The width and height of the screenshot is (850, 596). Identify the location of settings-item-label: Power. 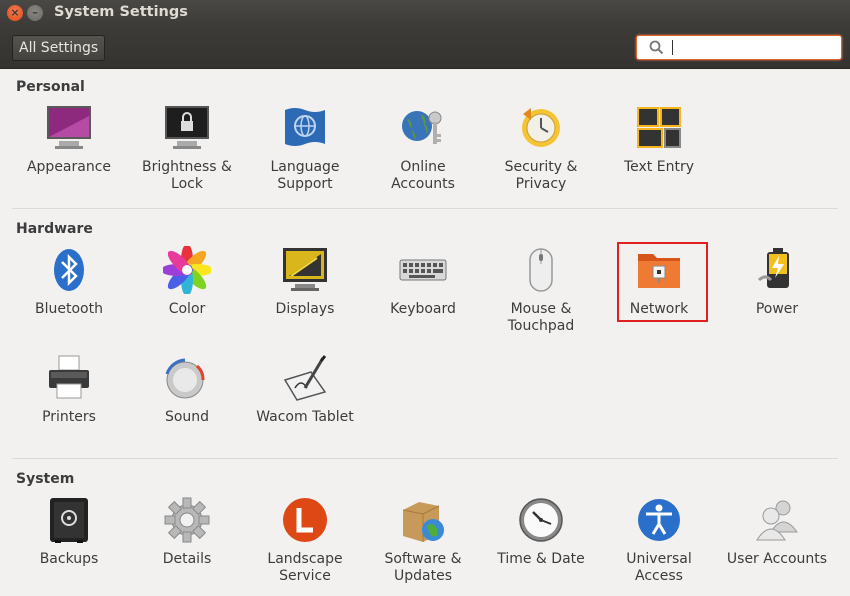
(777, 309).